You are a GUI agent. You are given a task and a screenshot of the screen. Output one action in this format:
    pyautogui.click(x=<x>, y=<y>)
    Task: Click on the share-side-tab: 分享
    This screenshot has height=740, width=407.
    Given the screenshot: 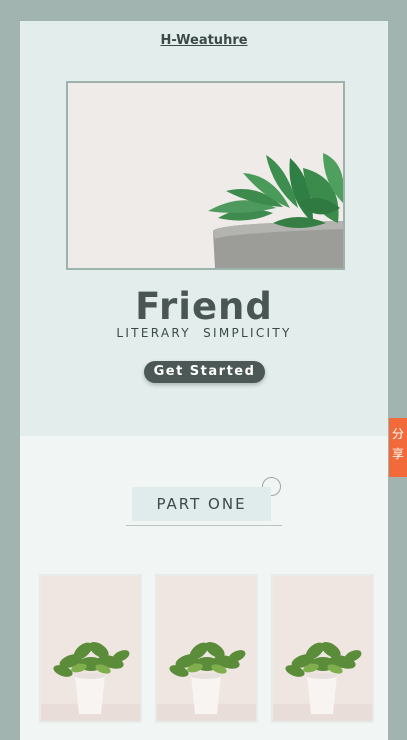 What is the action you would take?
    pyautogui.click(x=398, y=447)
    